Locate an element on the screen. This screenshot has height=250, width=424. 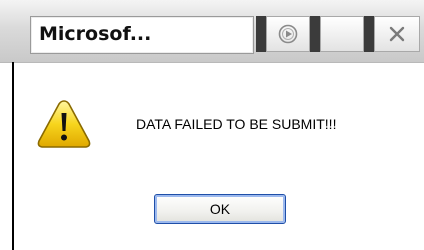
blank-button is located at coordinates (342, 34).